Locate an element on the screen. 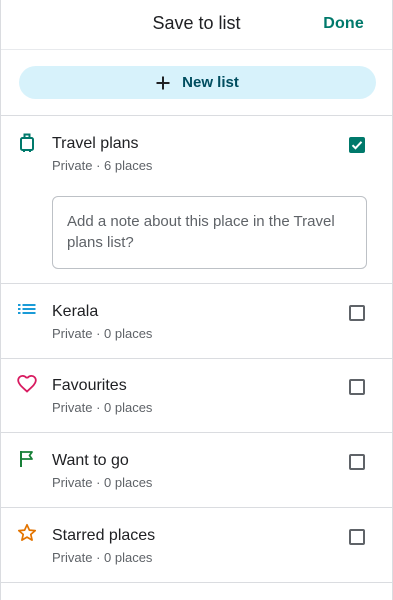 The height and width of the screenshot is (600, 393). list-name: Favourites is located at coordinates (89, 385).